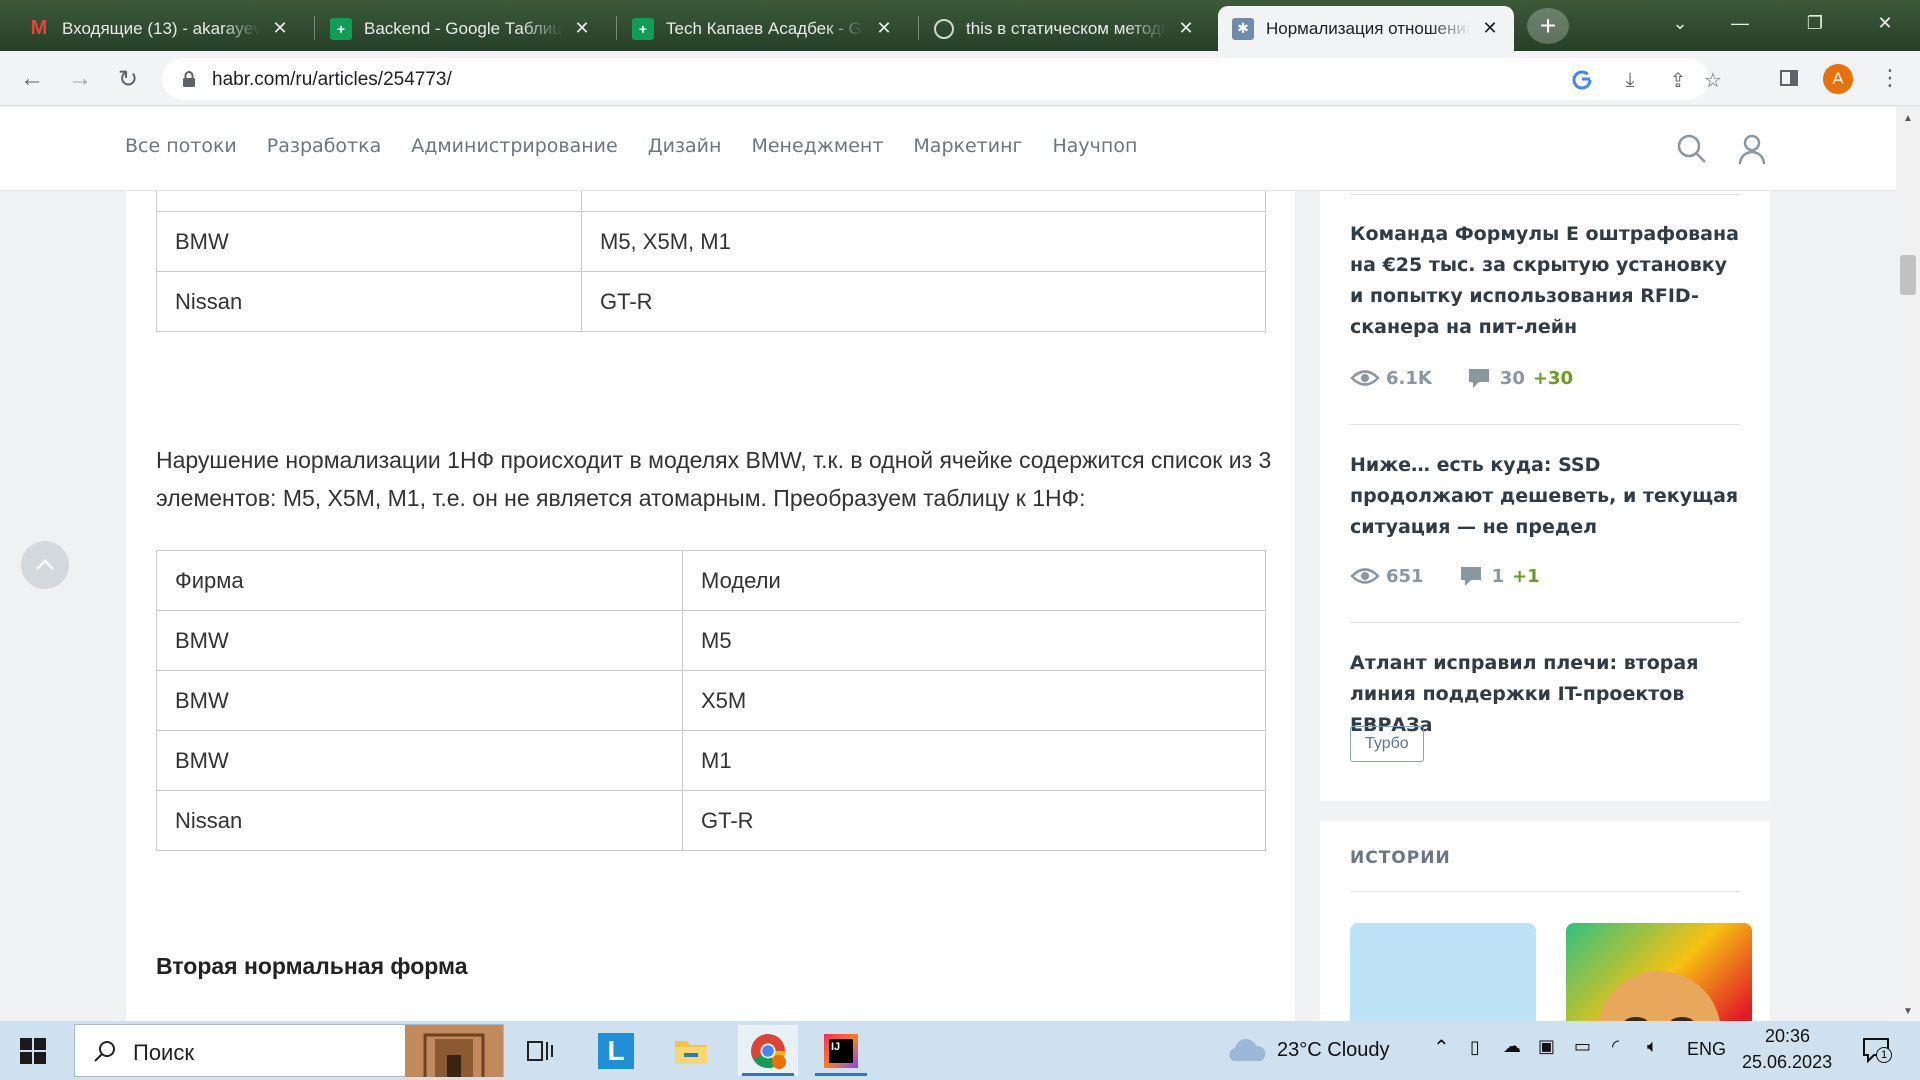  What do you see at coordinates (1752, 149) in the screenshot?
I see `user-icon` at bounding box center [1752, 149].